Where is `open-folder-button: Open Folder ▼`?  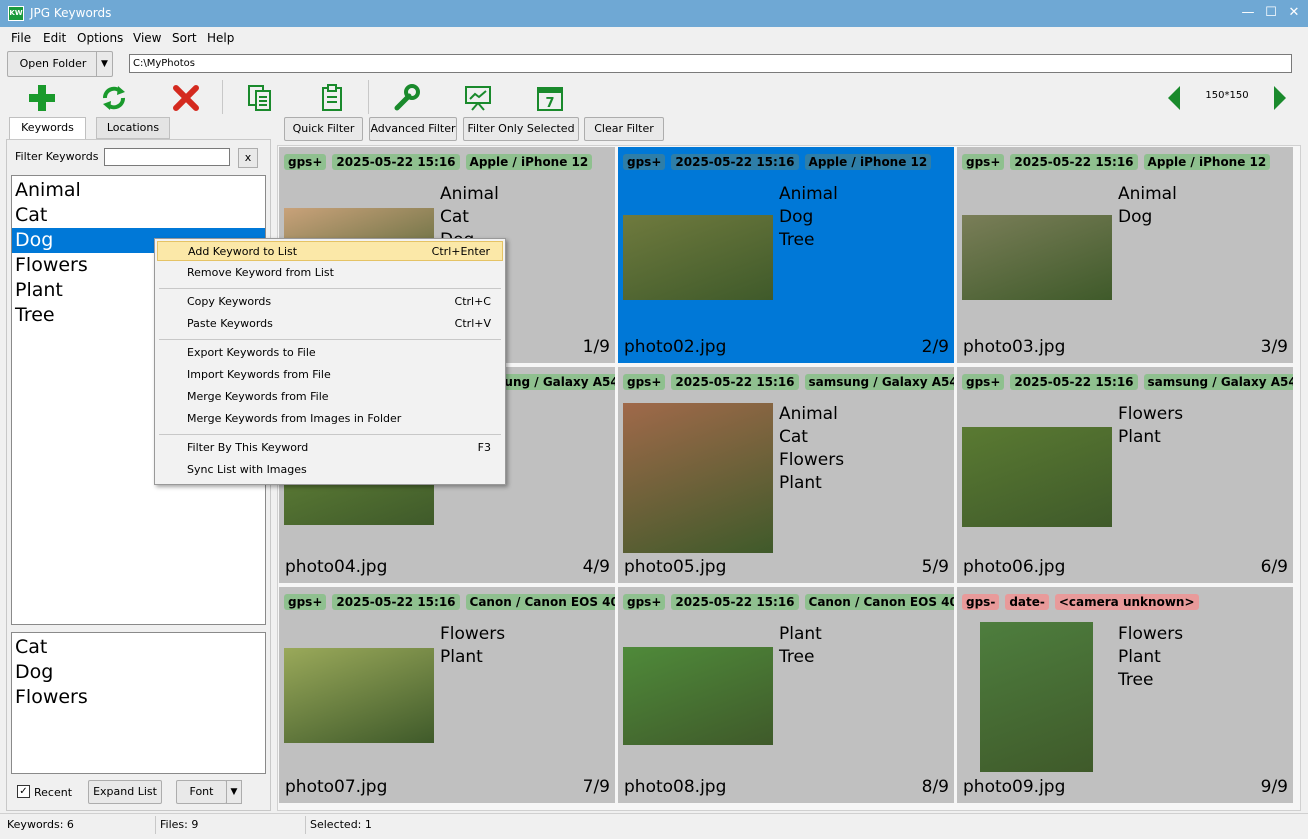 open-folder-button: Open Folder ▼ is located at coordinates (60, 64).